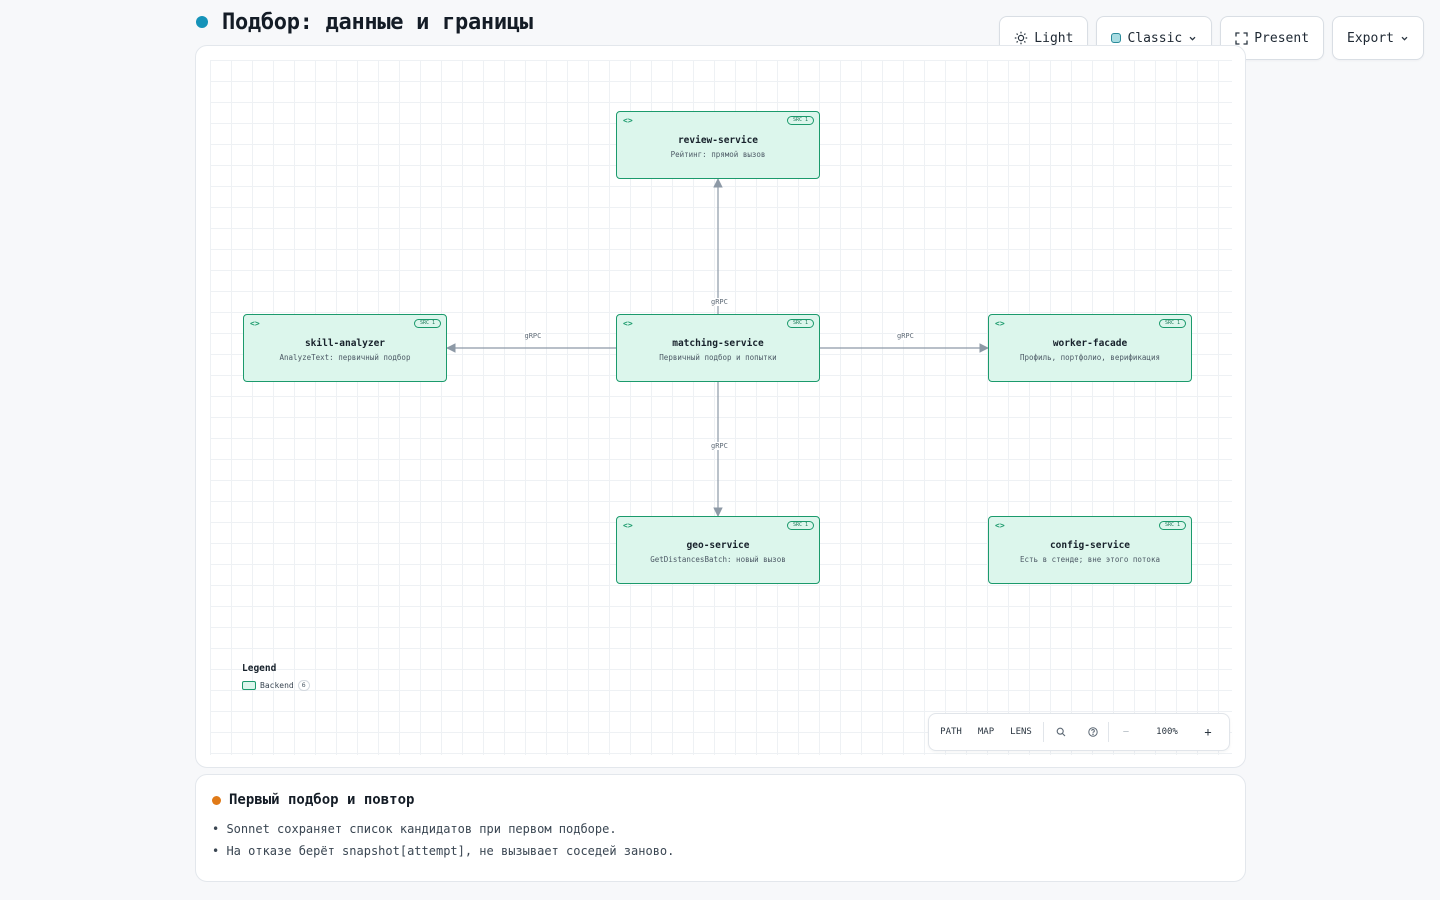  I want to click on search-button, so click(1061, 732).